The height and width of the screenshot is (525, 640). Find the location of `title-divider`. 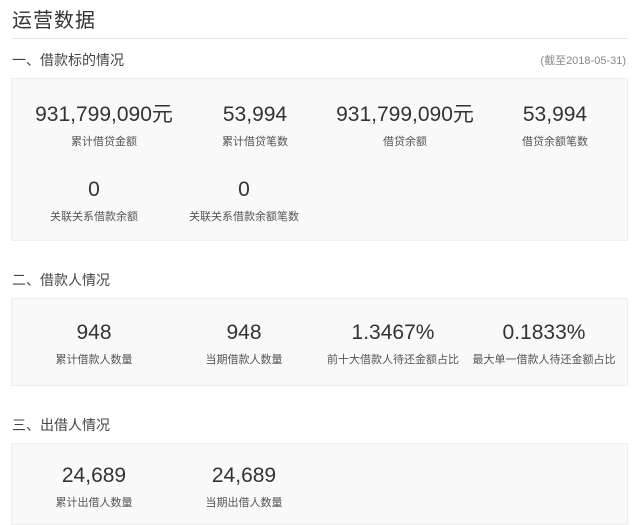

title-divider is located at coordinates (320, 38).